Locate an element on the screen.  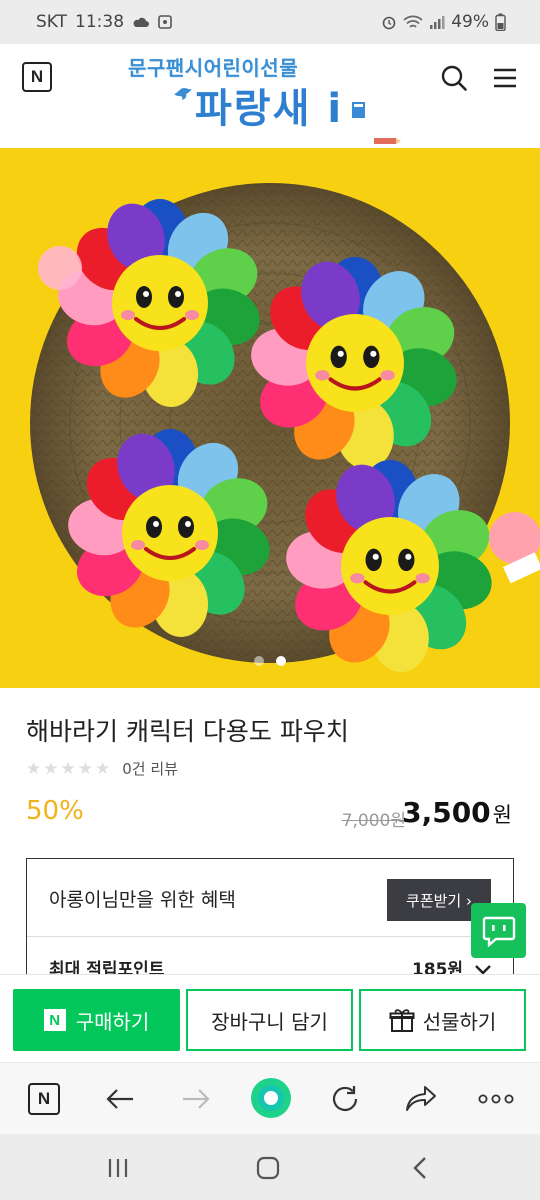
refresh-button is located at coordinates (345, 1099).